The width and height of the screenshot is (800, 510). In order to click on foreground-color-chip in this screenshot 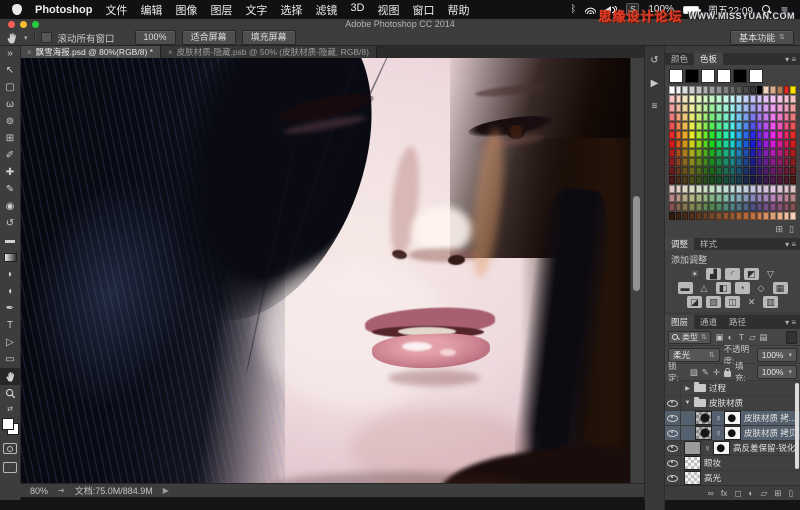, I will do `click(7, 424)`.